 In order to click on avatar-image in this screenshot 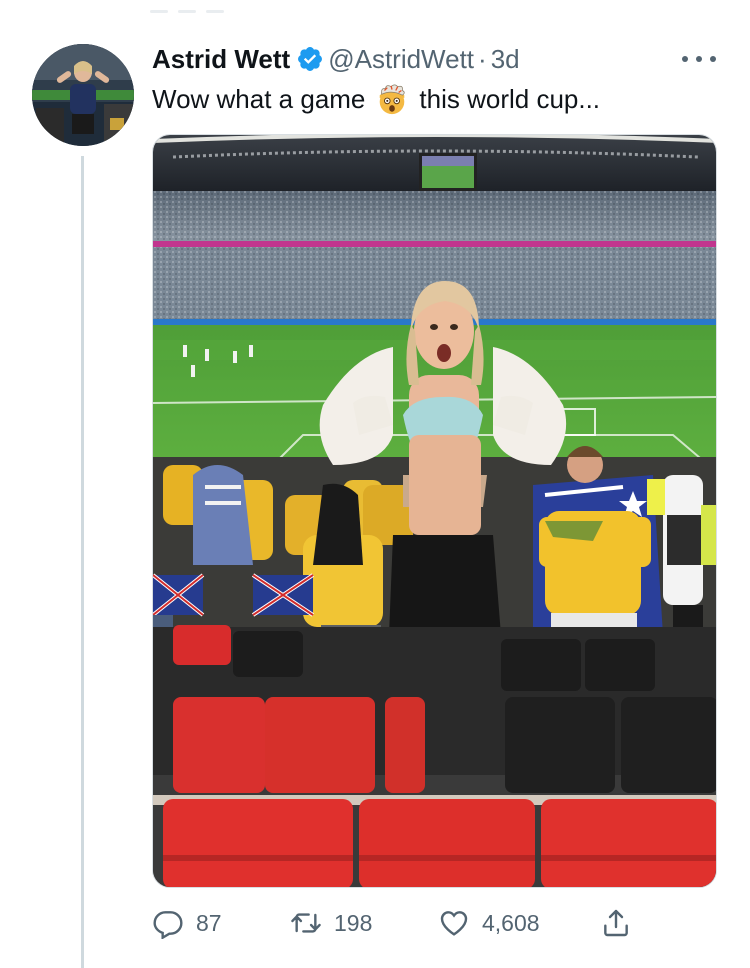, I will do `click(83, 95)`.